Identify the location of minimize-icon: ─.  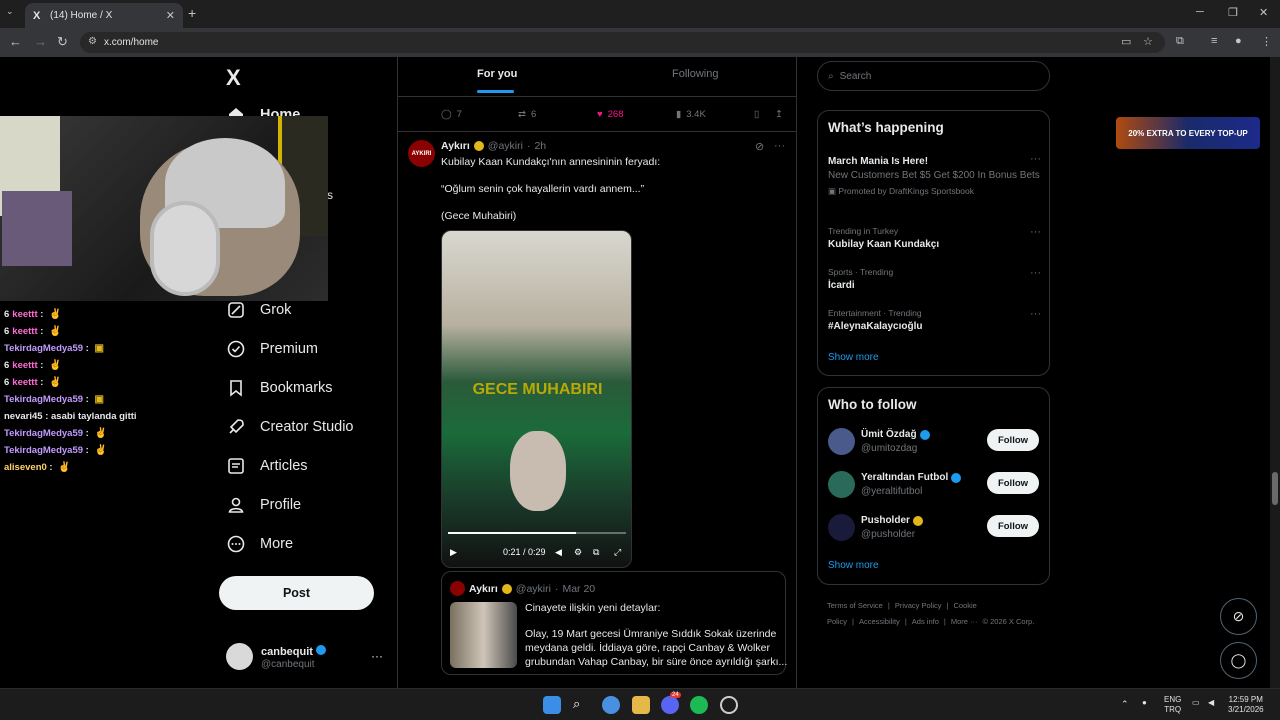
(1200, 12).